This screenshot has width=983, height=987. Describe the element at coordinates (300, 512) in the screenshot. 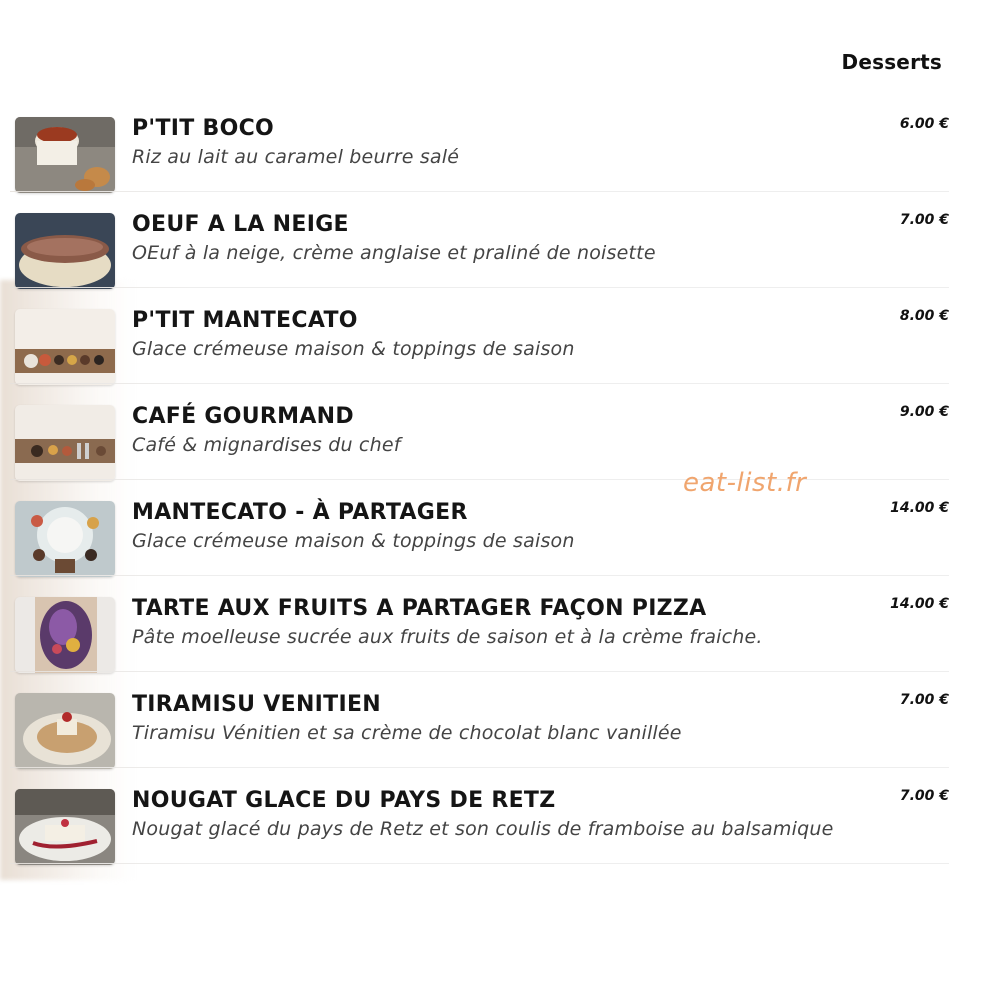

I see `dish-name: MANTECATO - À PARTAGER` at that location.